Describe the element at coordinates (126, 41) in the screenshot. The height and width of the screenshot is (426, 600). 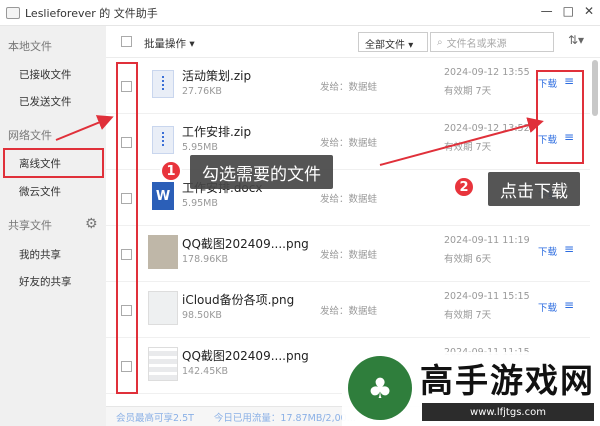
I see `select-all-checkbox` at that location.